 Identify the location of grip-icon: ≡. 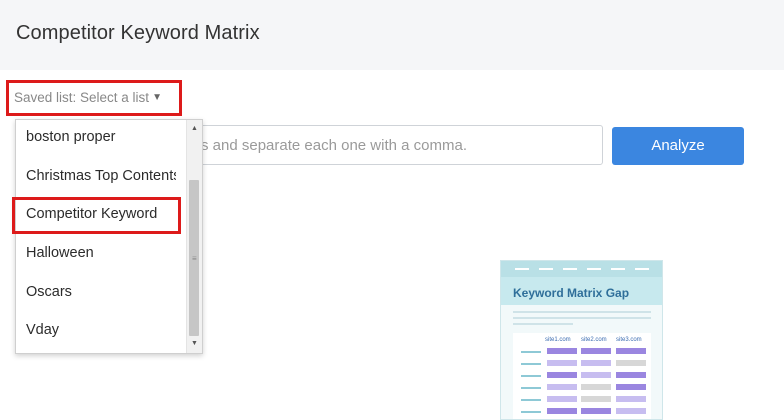
(194, 258).